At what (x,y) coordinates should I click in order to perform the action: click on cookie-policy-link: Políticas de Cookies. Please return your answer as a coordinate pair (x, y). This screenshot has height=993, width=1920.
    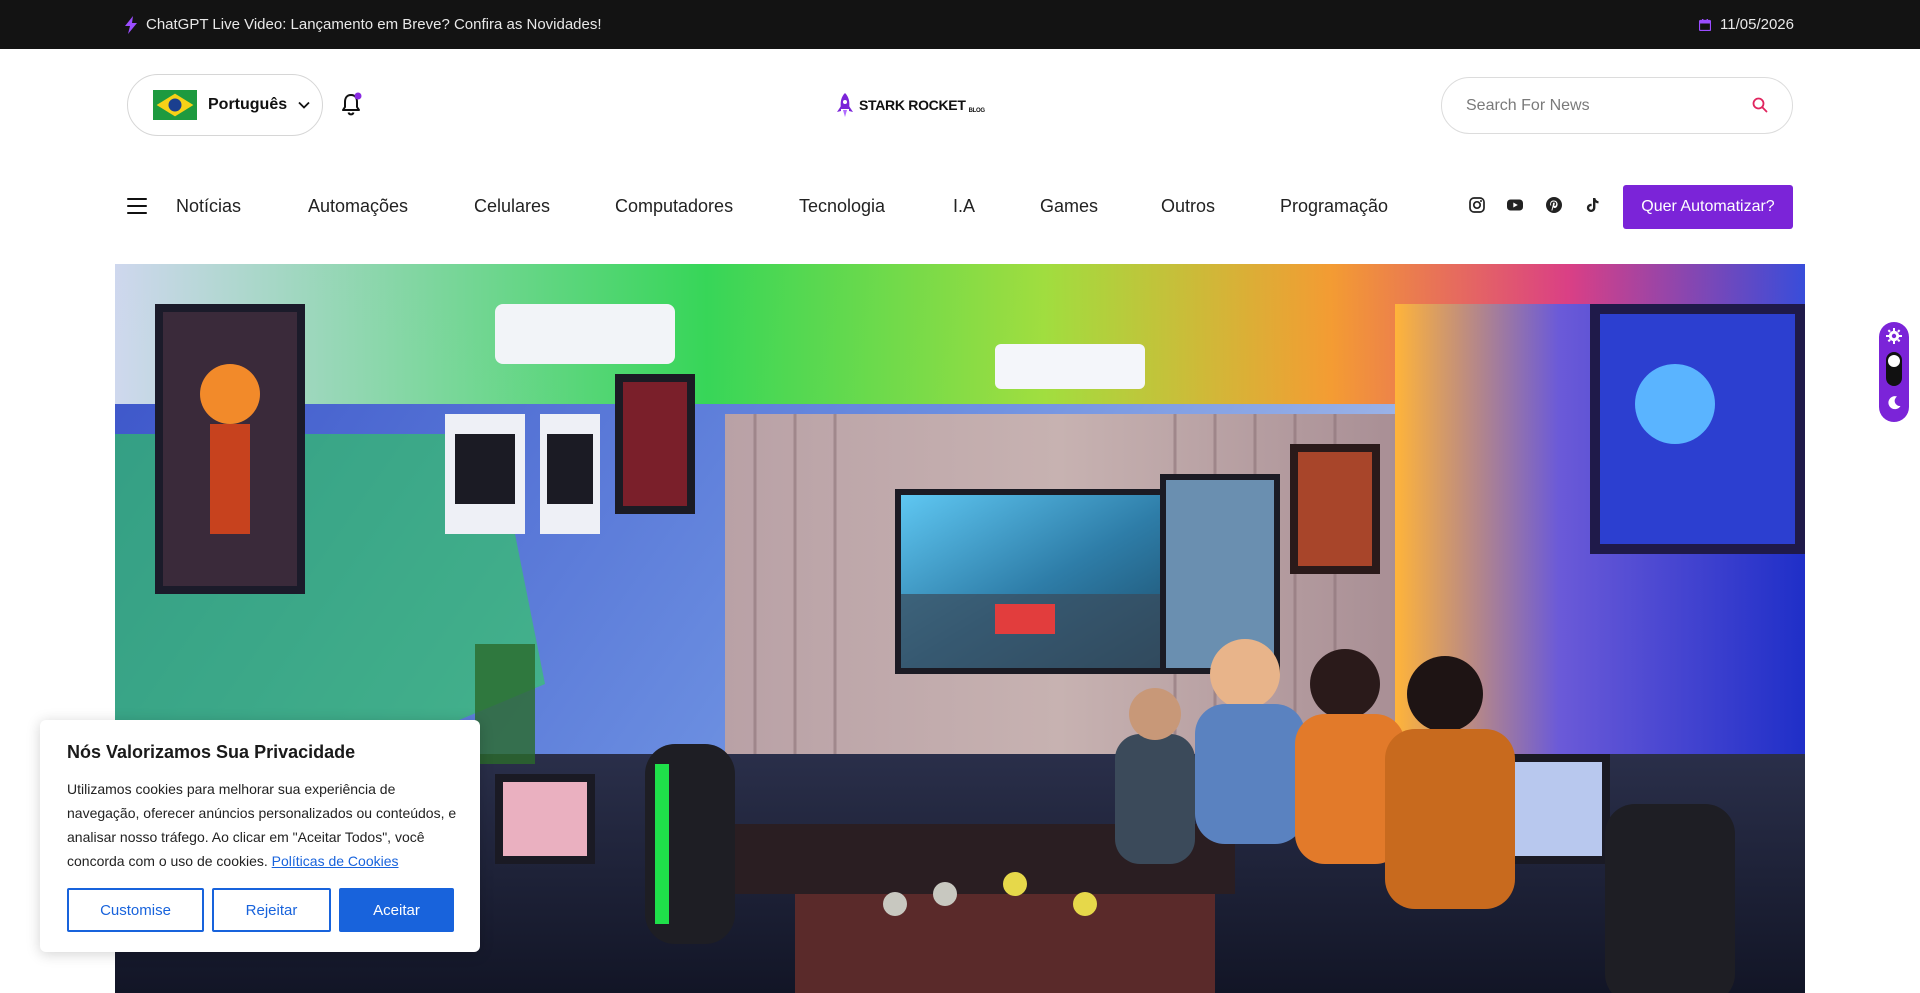
    Looking at the image, I should click on (335, 861).